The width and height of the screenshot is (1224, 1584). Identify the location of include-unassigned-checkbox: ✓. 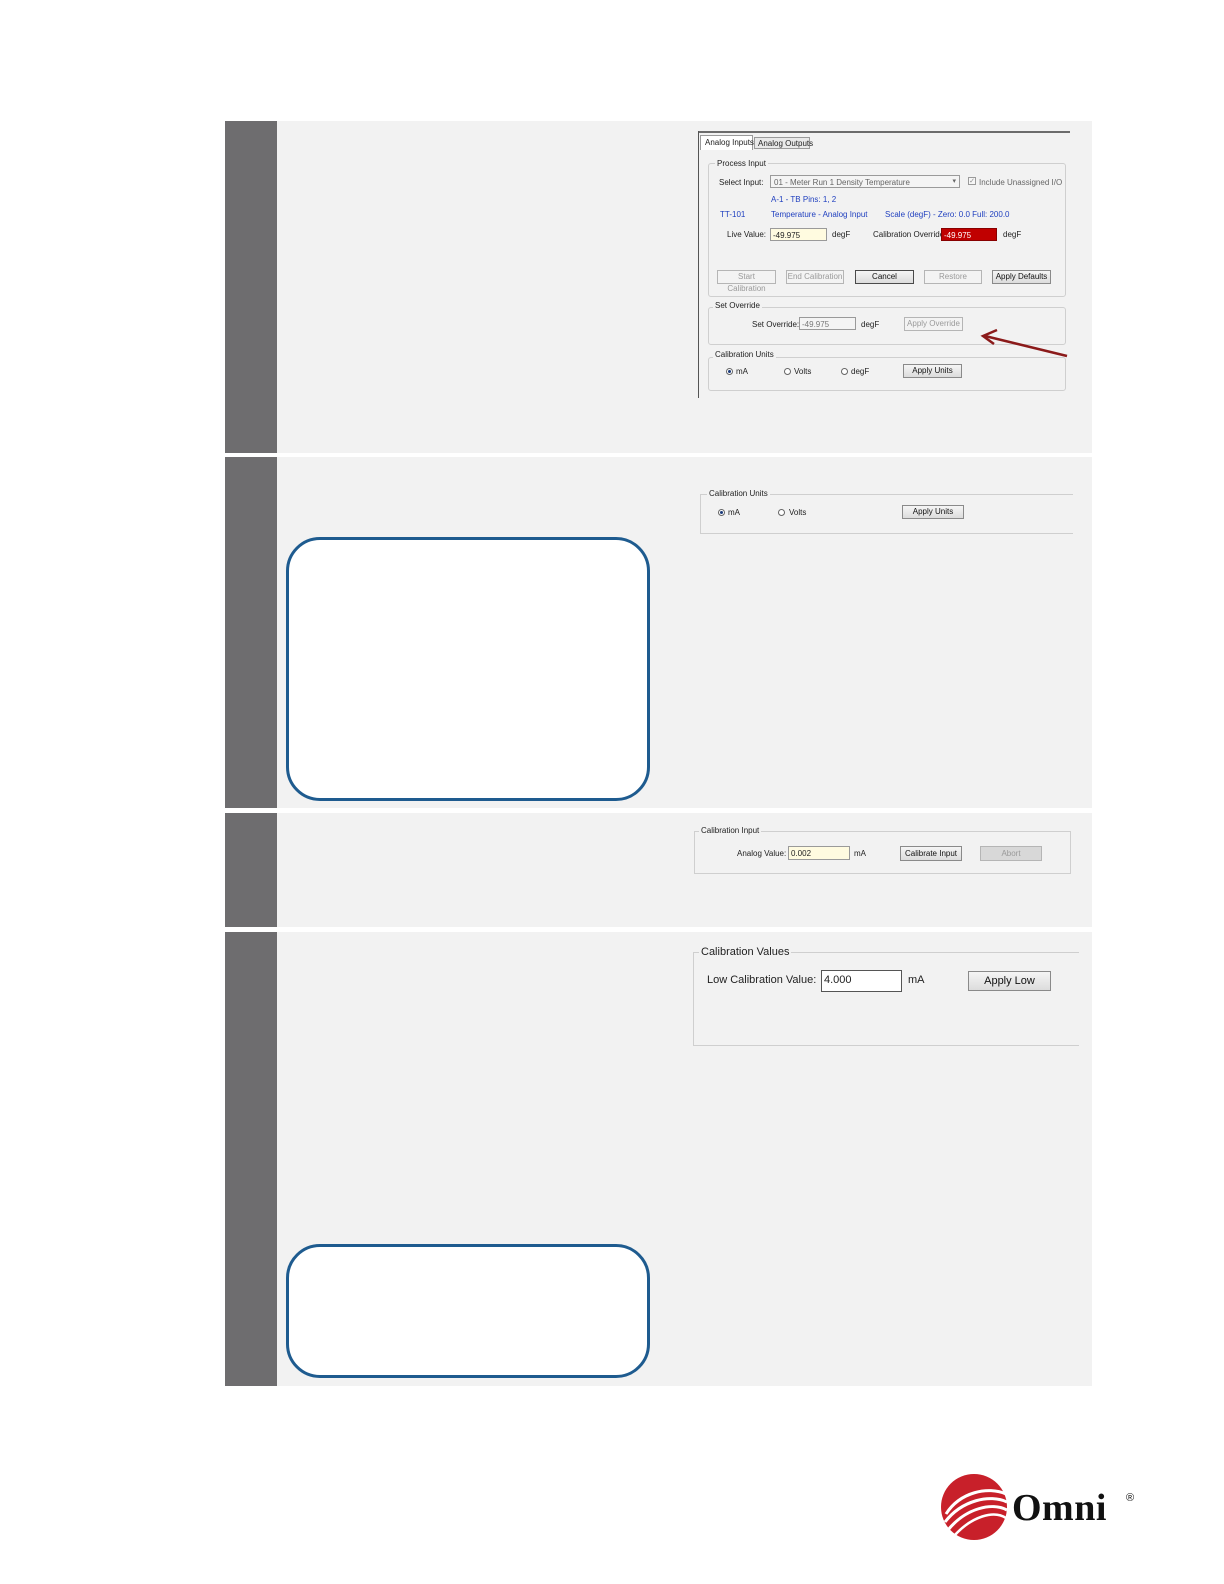
(972, 181).